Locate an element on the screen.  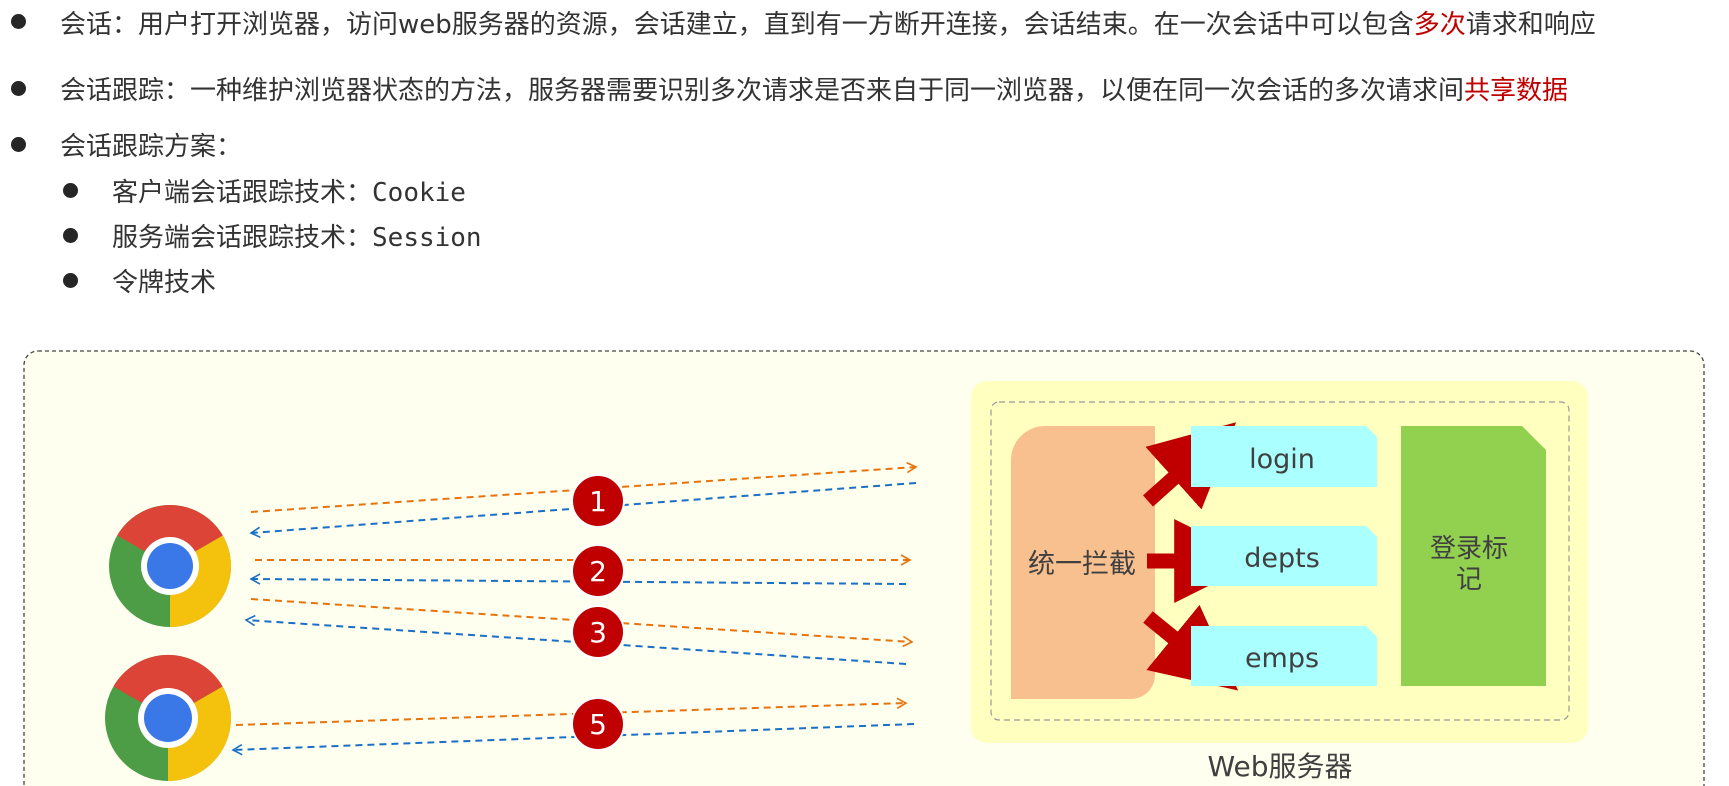
step-badge-1: 1 is located at coordinates (598, 501).